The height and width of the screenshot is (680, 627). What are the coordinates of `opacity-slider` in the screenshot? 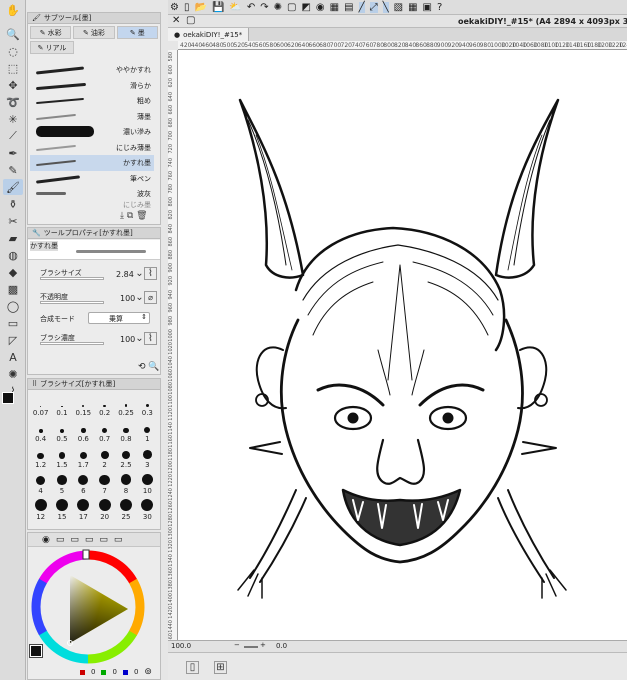 It's located at (72, 302).